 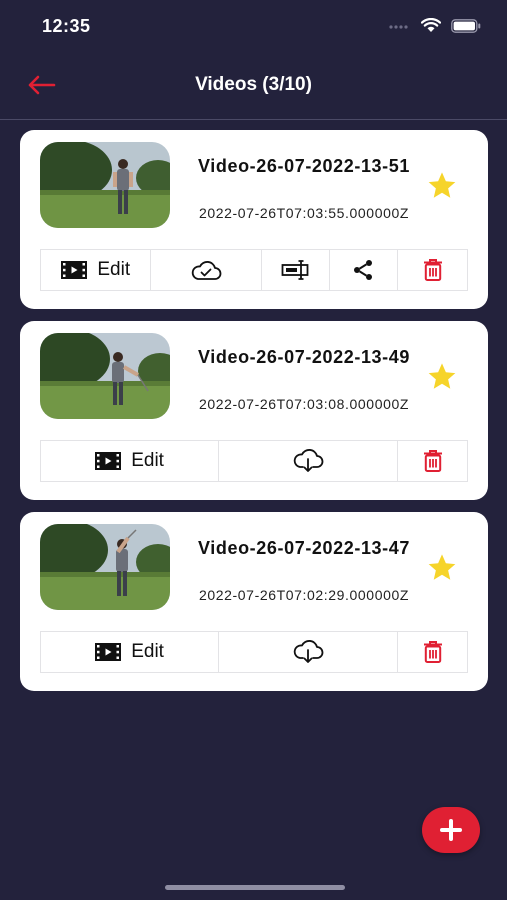 I want to click on status-icons, so click(x=435, y=25).